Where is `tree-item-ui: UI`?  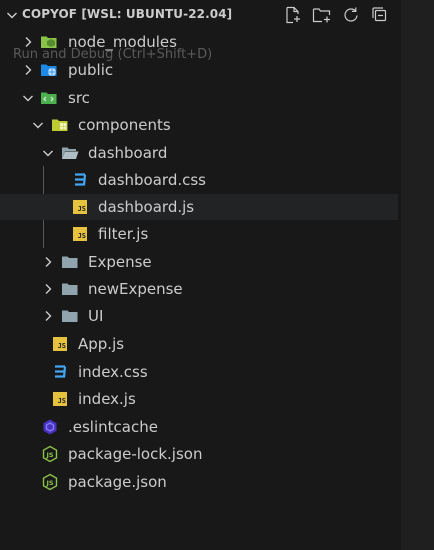 tree-item-ui: UI is located at coordinates (199, 316).